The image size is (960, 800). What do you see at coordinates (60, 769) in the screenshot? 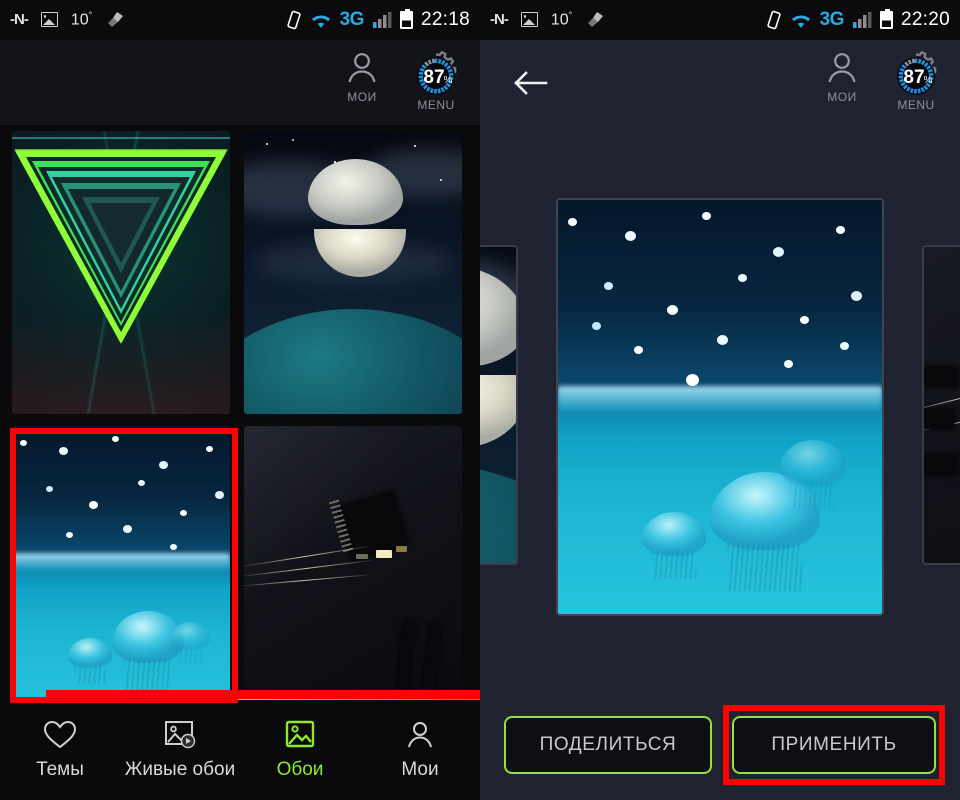
I see `nav-label-themes: Темы` at bounding box center [60, 769].